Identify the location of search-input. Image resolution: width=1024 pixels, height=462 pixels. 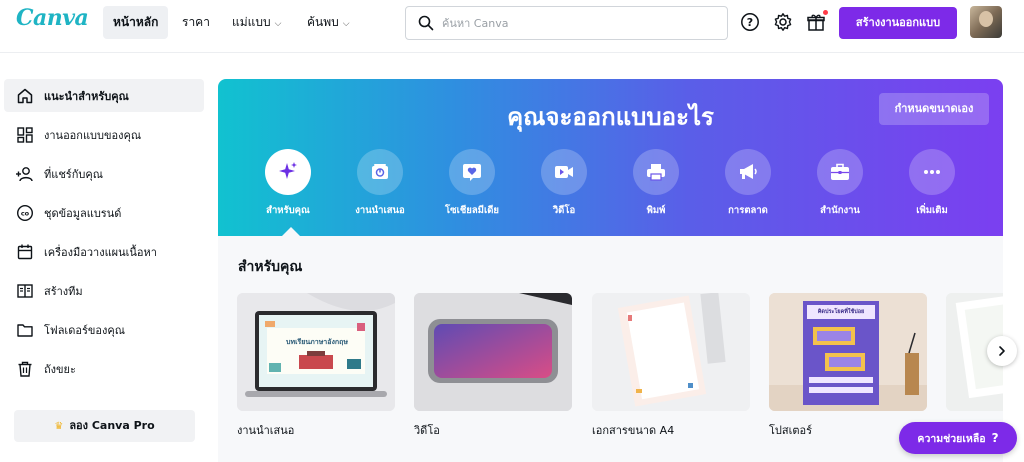
(582, 23).